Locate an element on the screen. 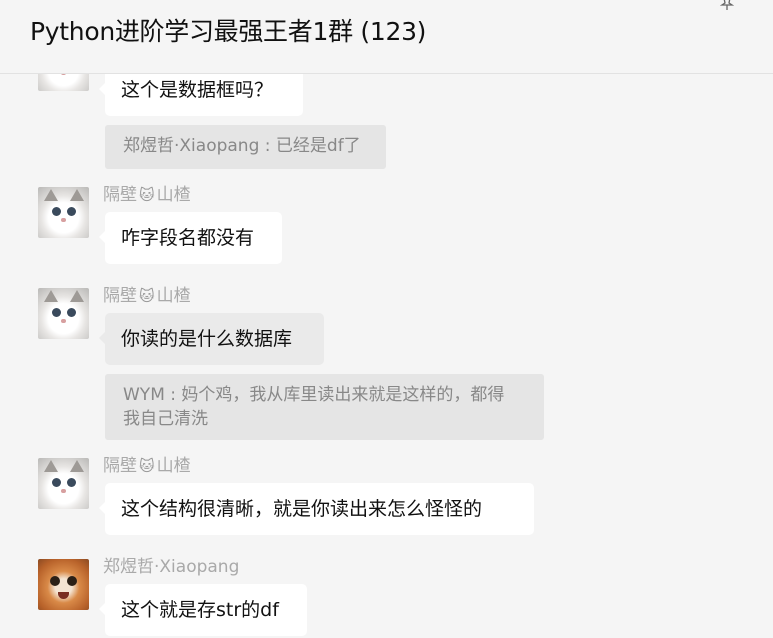 This screenshot has width=773, height=638. quoted-message: 郑煜哲·Xiaopang : 已经是df了 is located at coordinates (245, 147).